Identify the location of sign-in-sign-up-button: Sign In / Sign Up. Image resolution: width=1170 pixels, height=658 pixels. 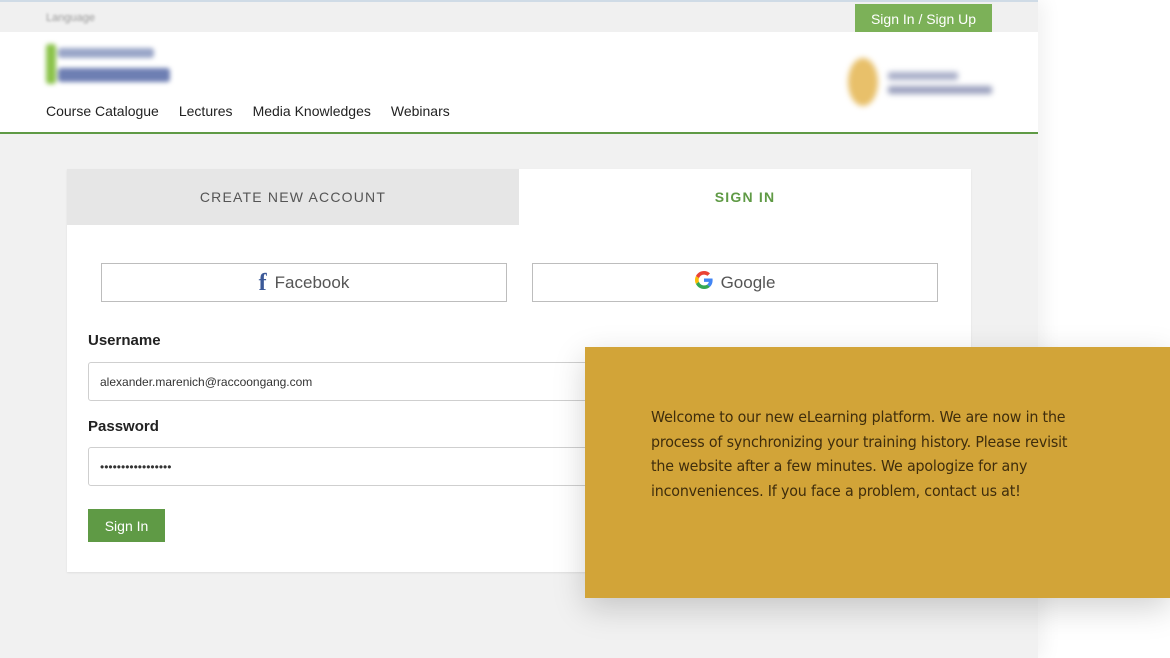
(923, 19).